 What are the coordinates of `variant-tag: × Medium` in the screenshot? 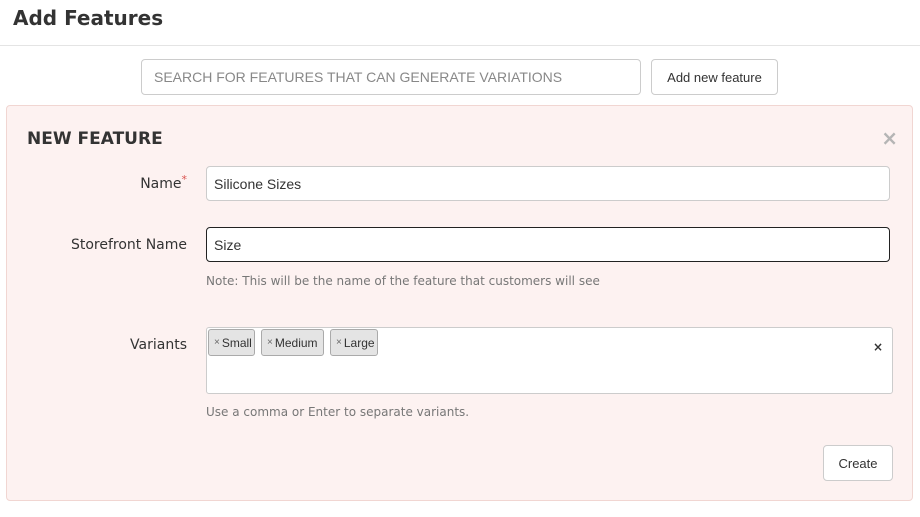 It's located at (292, 342).